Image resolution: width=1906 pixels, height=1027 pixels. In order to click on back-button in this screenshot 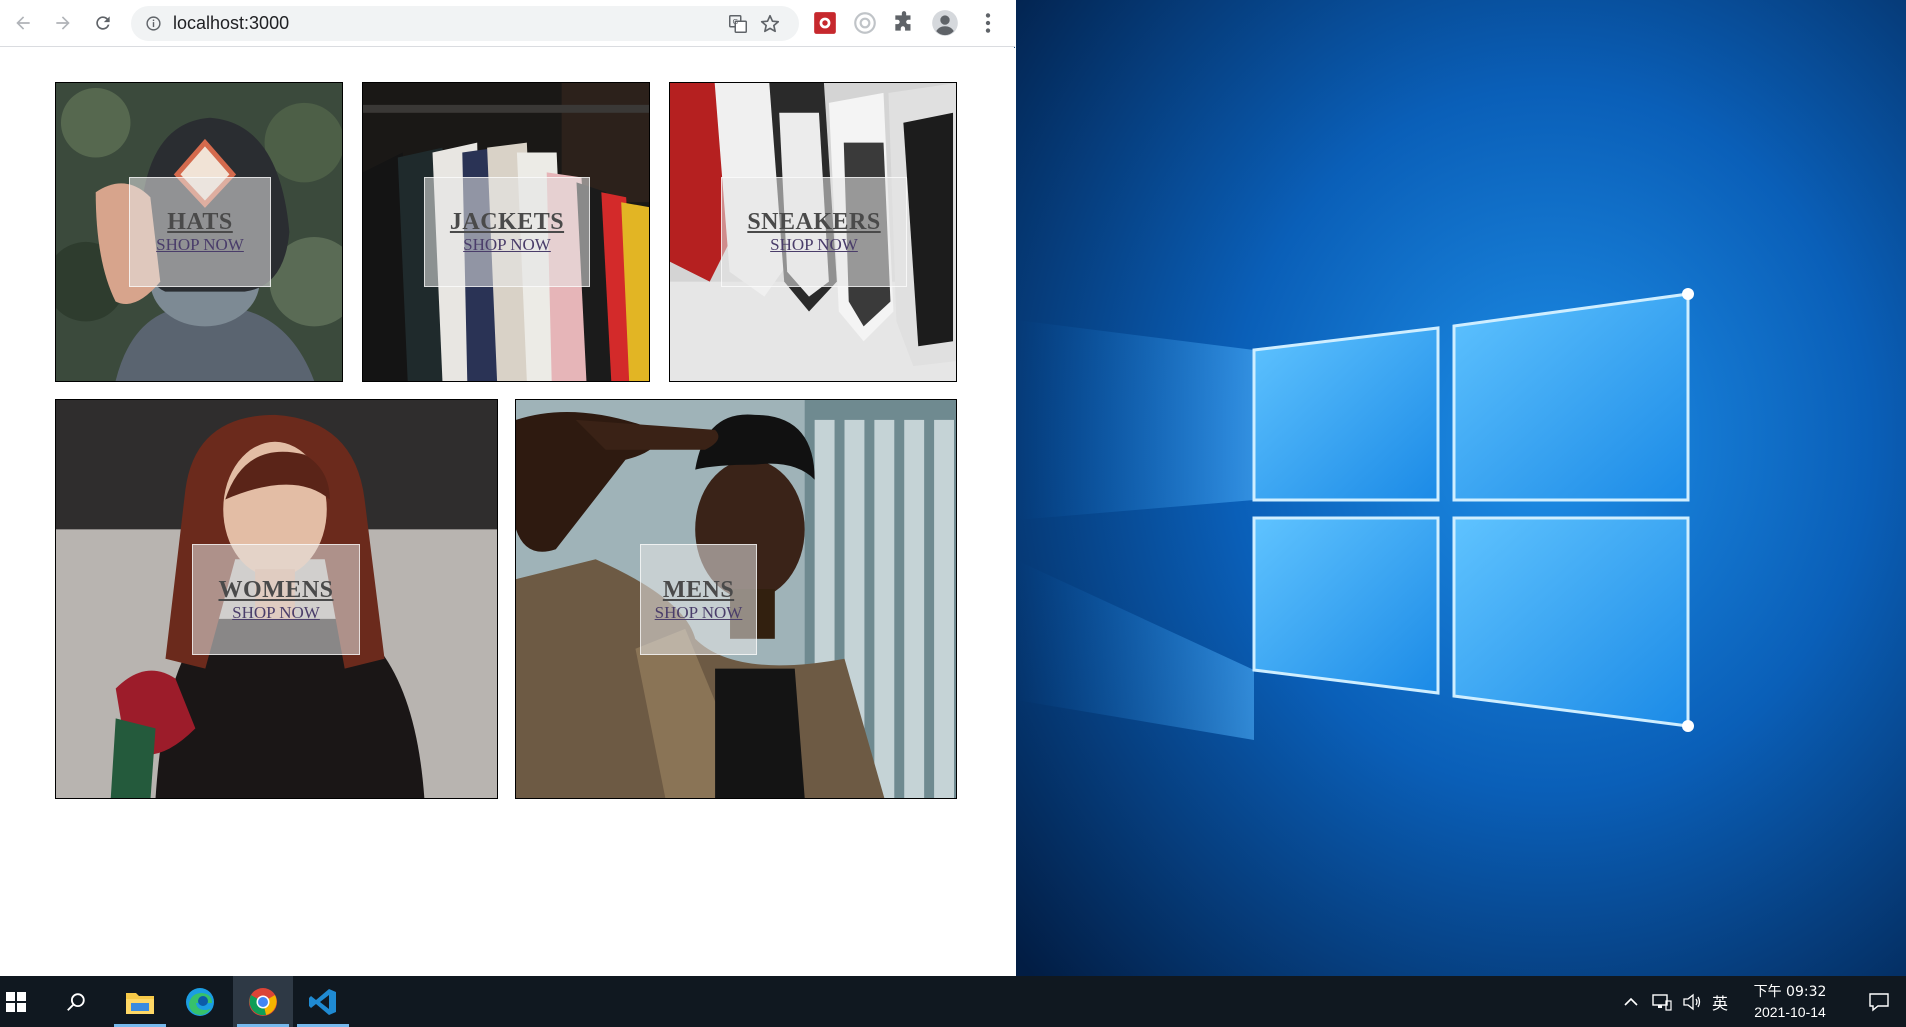, I will do `click(23, 23)`.